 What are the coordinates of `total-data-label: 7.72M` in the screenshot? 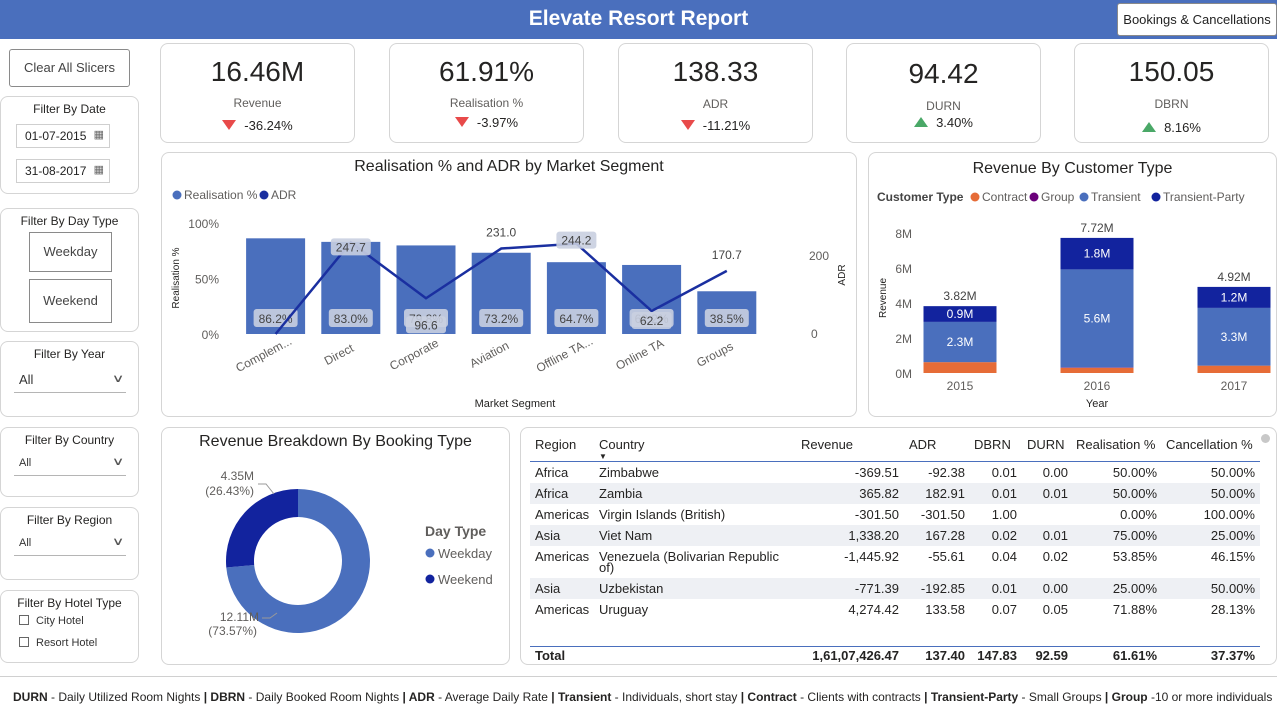 It's located at (1096, 228).